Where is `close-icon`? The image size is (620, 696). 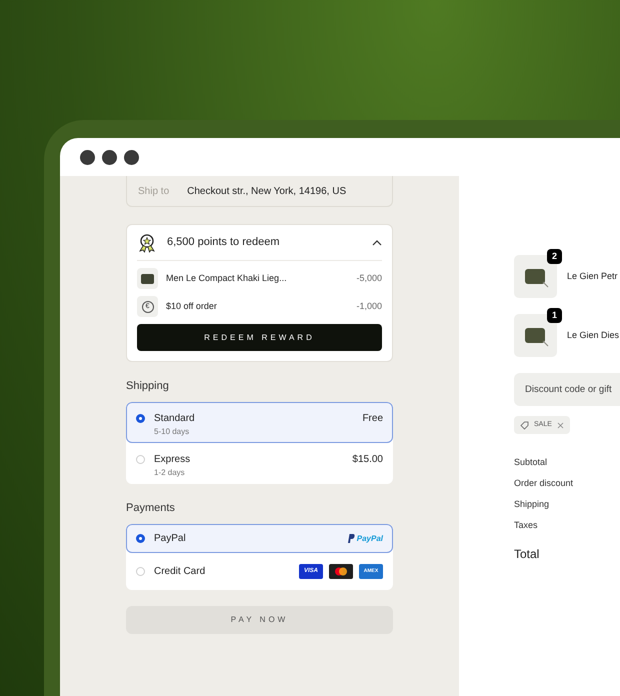 close-icon is located at coordinates (560, 425).